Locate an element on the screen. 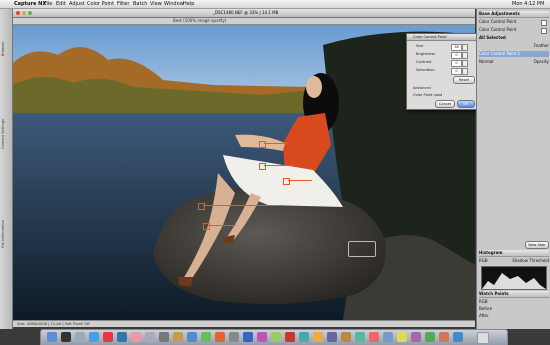  menu-adjust: Adjust is located at coordinates (77, 4).